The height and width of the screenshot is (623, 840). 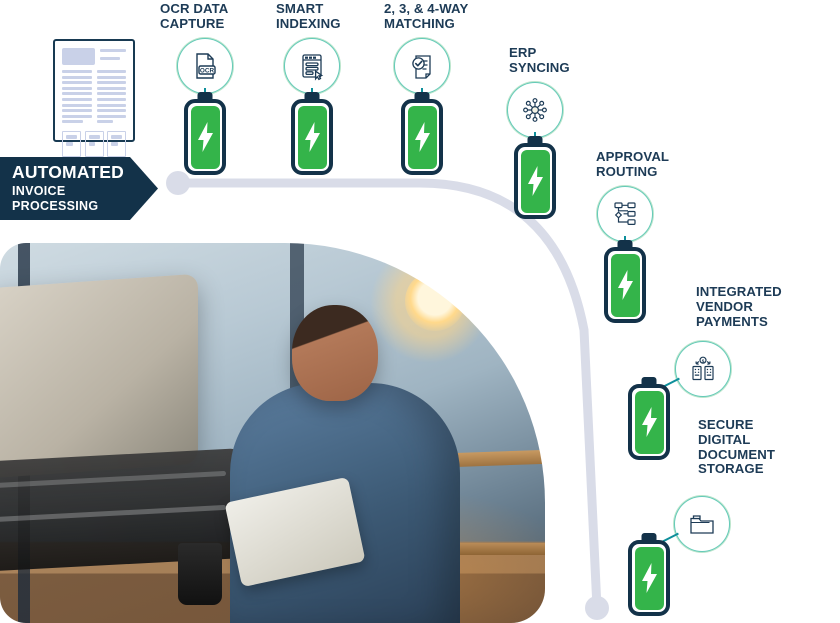 I want to click on banner-line-3: PROCESSING, so click(x=55, y=205).